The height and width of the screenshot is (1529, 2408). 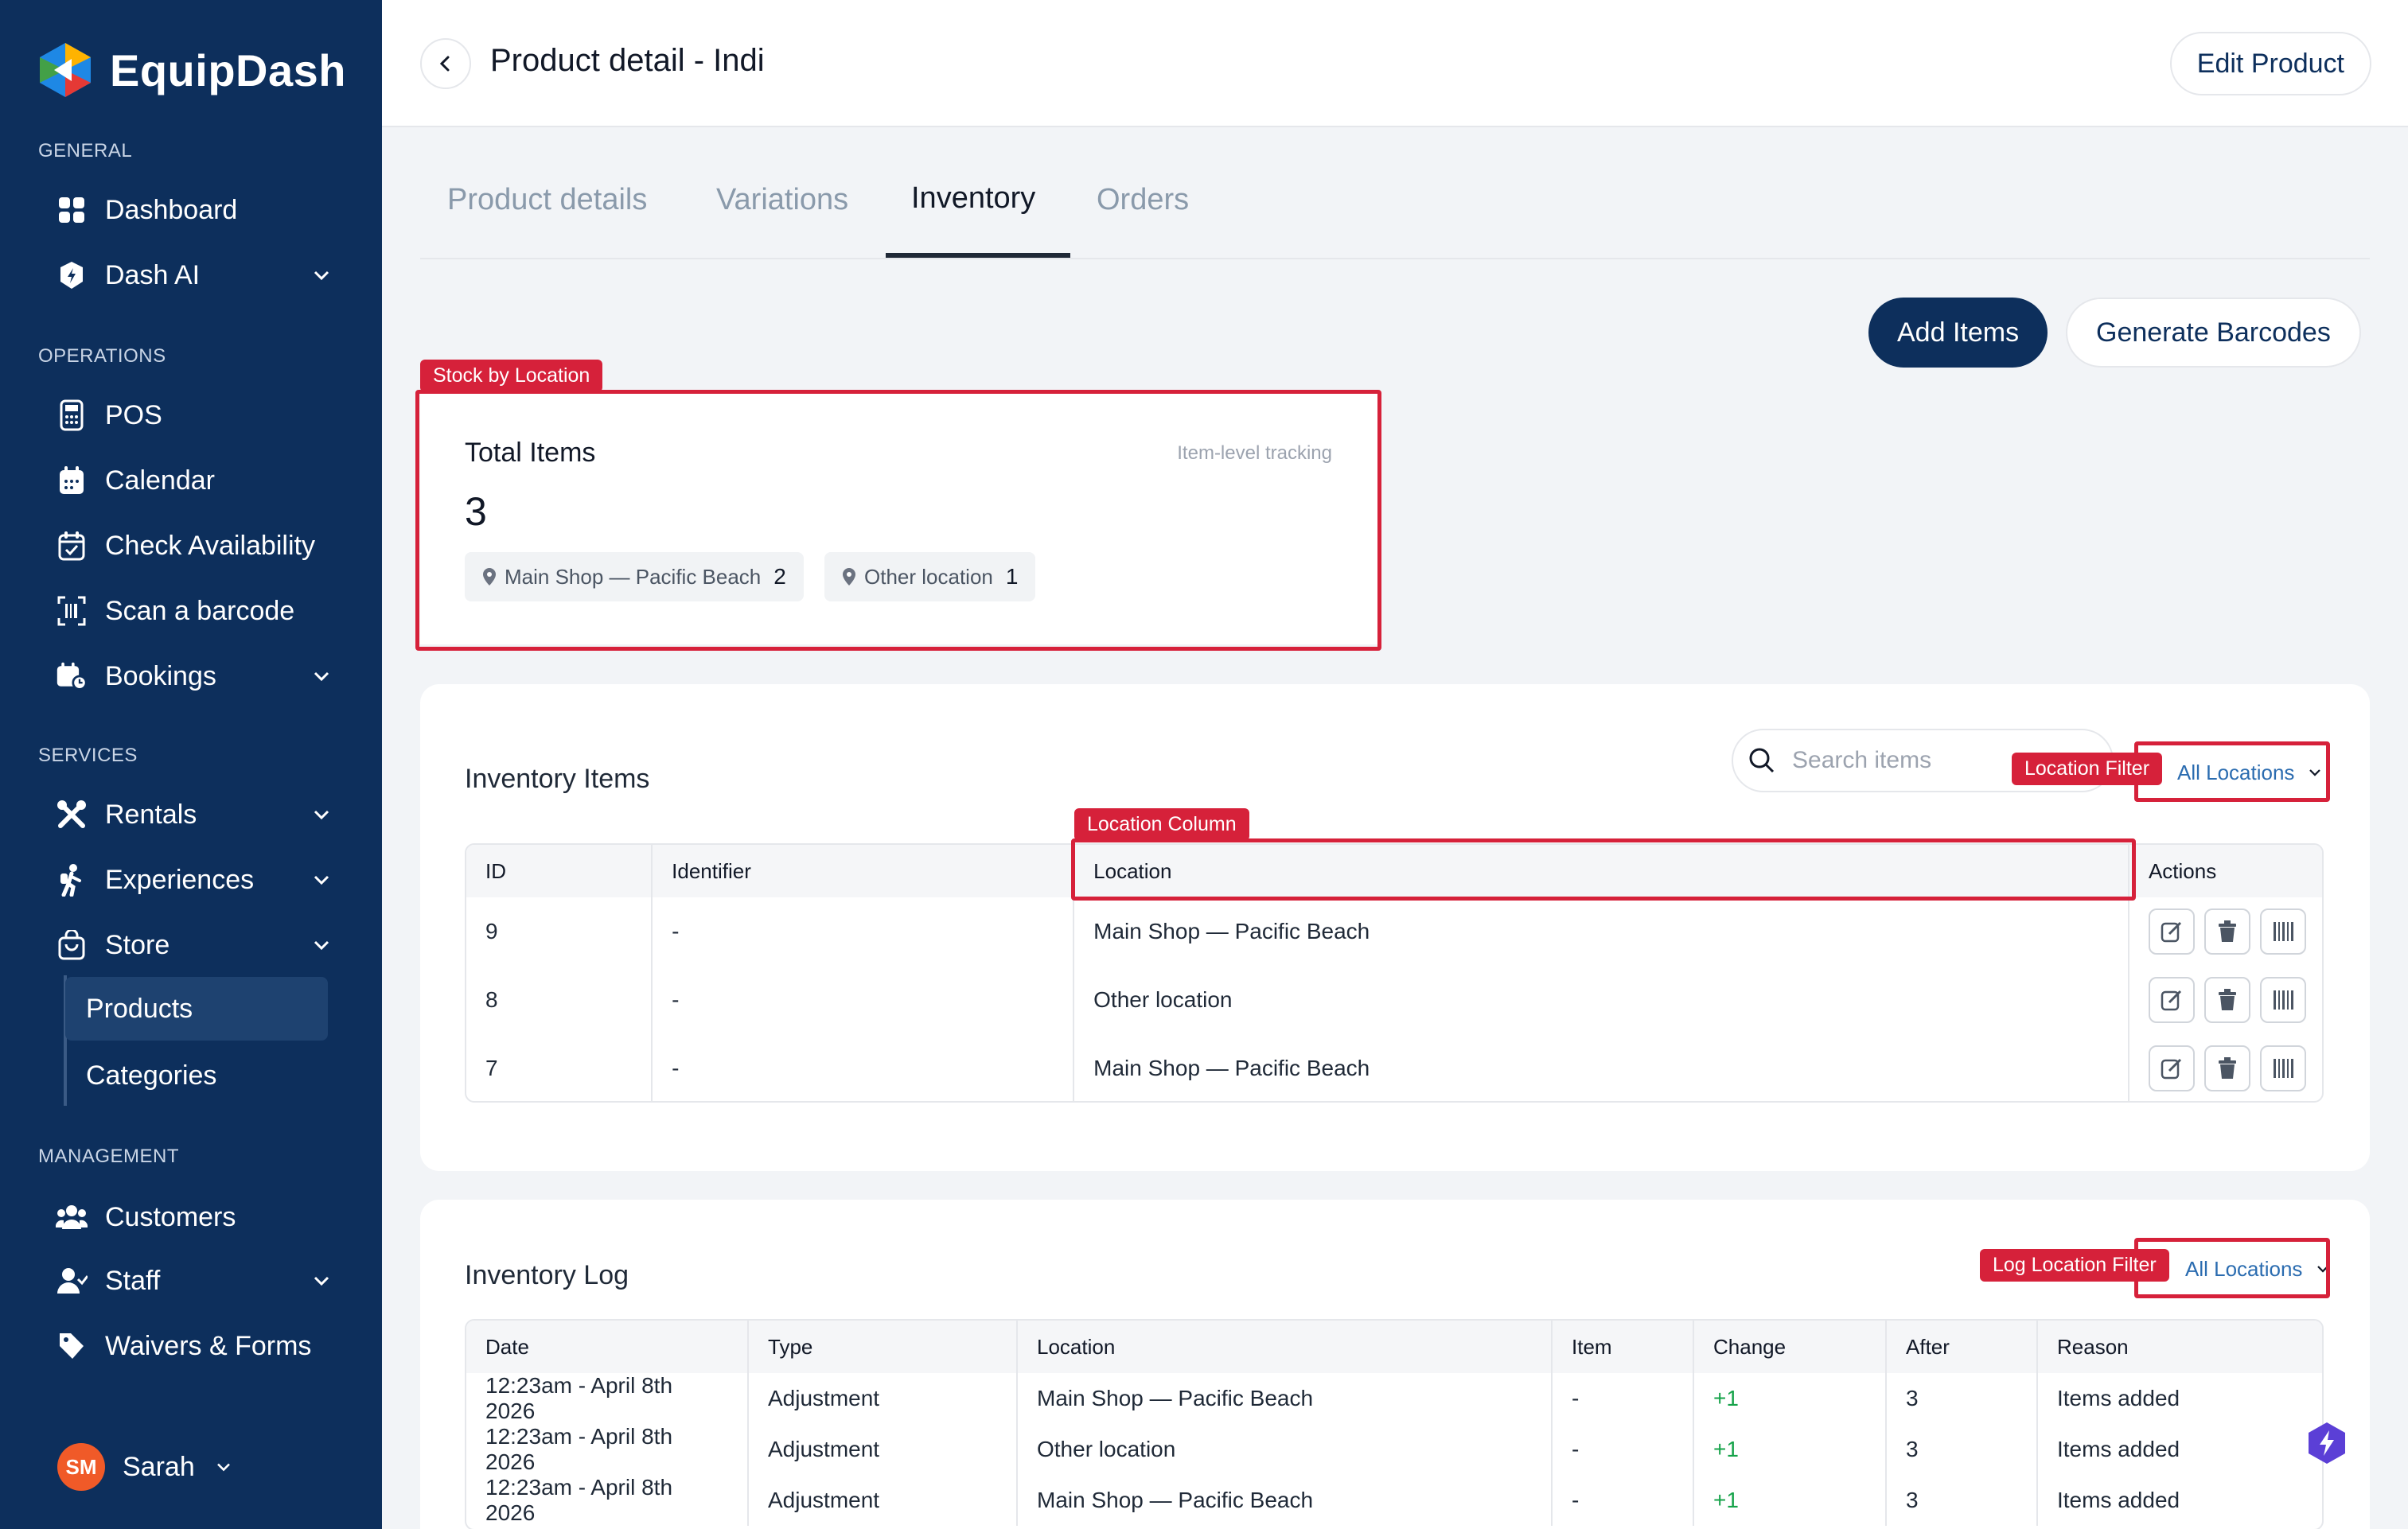 What do you see at coordinates (978, 255) in the screenshot?
I see `active-tab-indicator` at bounding box center [978, 255].